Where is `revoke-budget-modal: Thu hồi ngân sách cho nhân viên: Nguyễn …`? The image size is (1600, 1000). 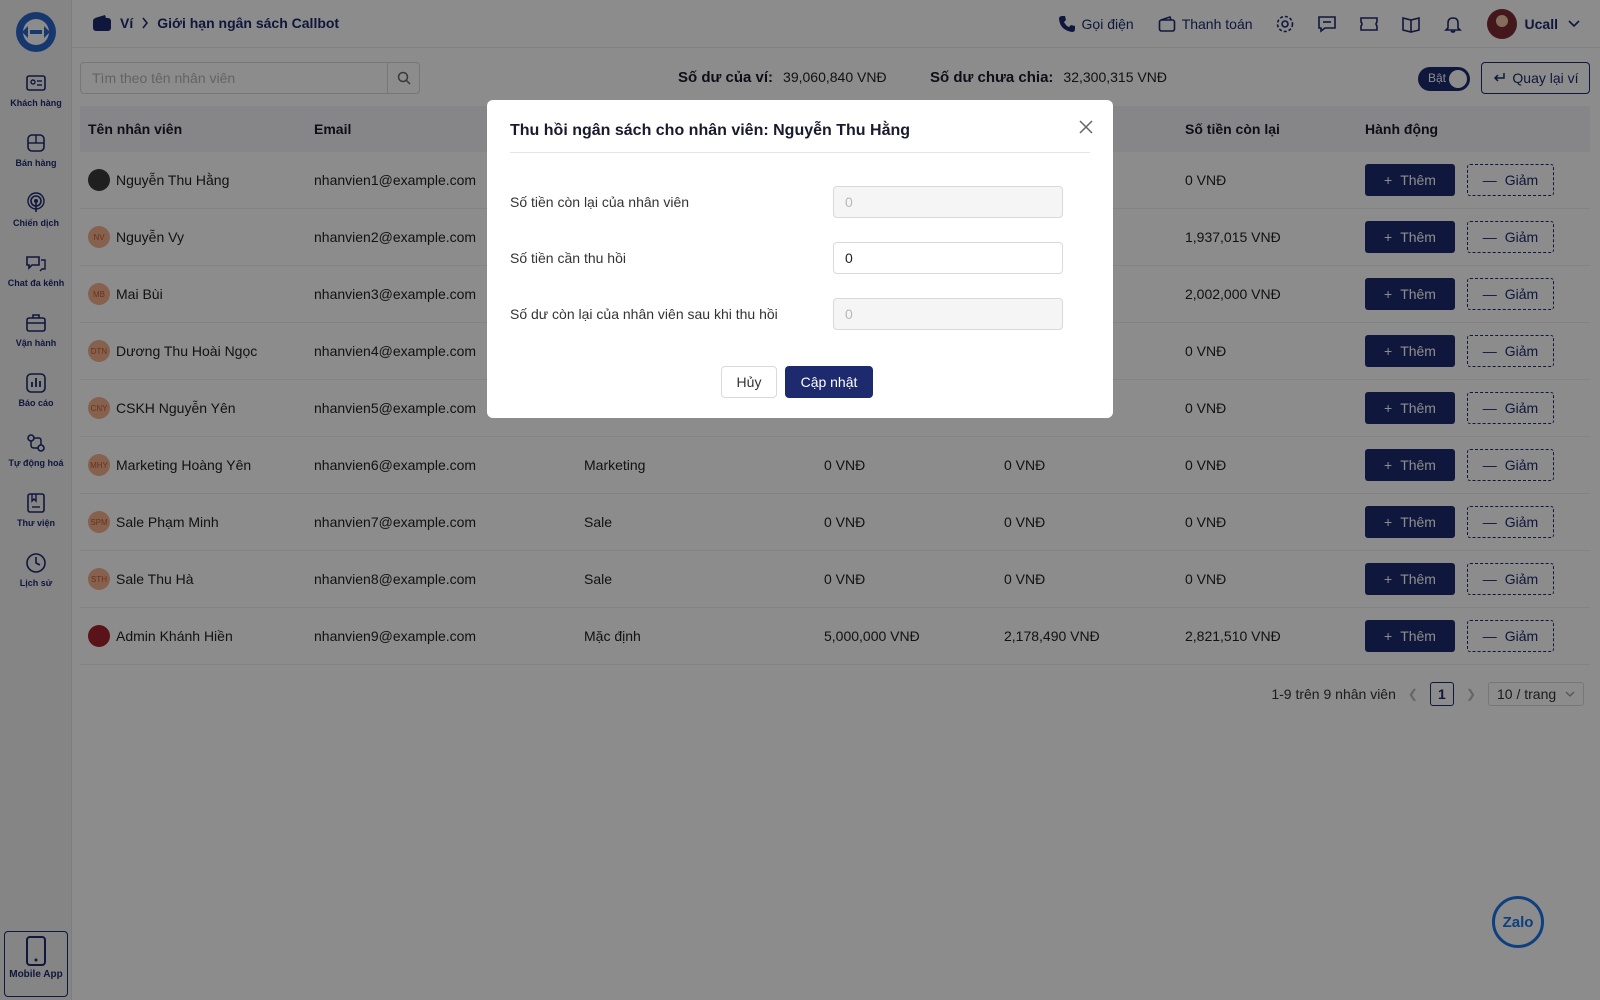 revoke-budget-modal: Thu hồi ngân sách cho nhân viên: Nguyễn … is located at coordinates (800, 259).